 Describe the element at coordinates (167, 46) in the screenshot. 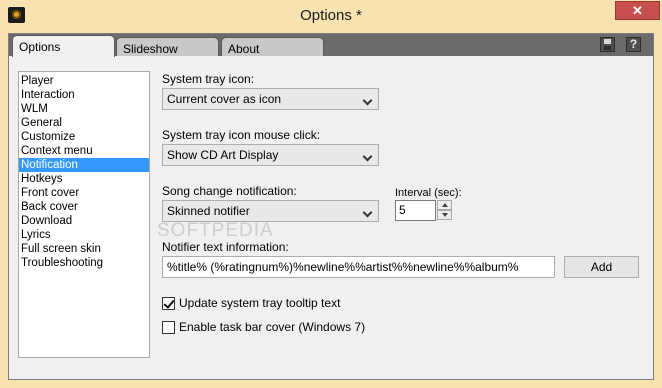

I see `tab-slideshow: Slideshow` at that location.